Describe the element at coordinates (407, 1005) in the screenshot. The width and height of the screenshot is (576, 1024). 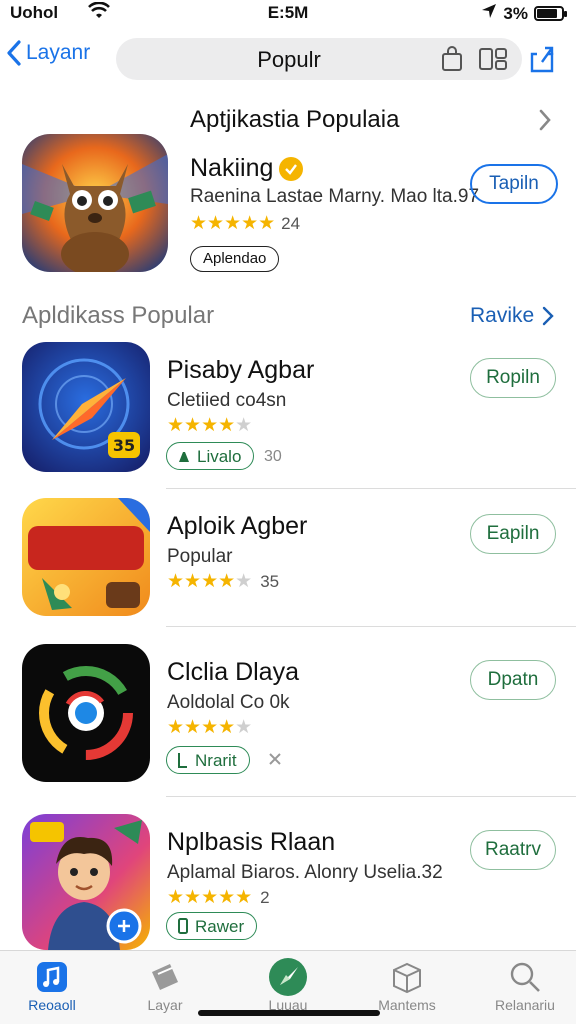
I see `tab-label: Mantems` at that location.